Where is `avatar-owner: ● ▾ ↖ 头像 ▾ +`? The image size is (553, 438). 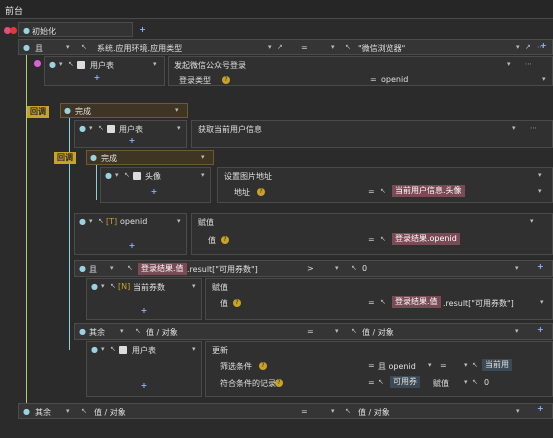
avatar-owner: ● ▾ ↖ 头像 ▾ + is located at coordinates (155, 185).